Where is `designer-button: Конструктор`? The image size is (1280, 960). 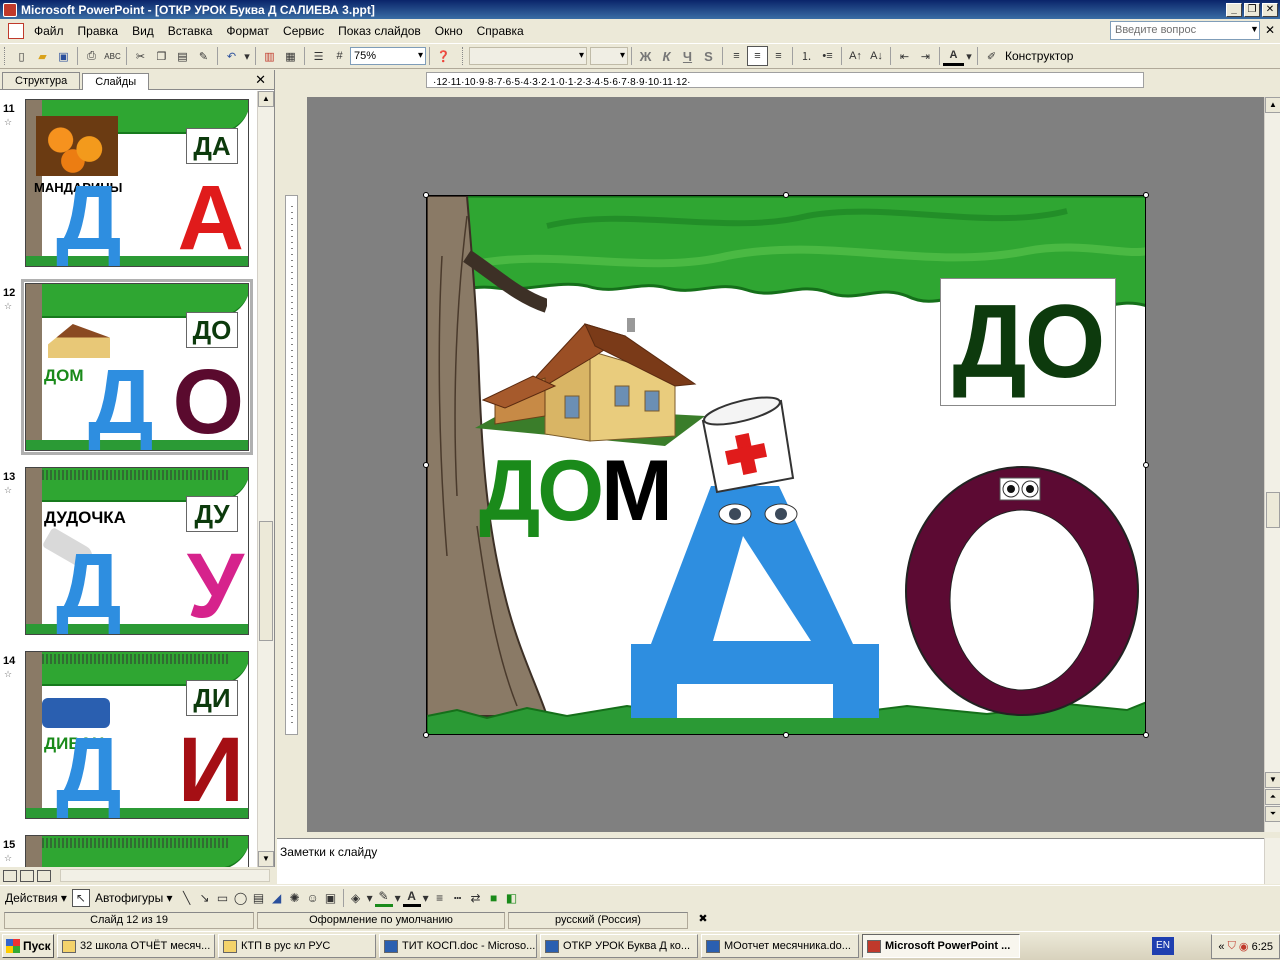
designer-button: Конструктор is located at coordinates (1039, 56).